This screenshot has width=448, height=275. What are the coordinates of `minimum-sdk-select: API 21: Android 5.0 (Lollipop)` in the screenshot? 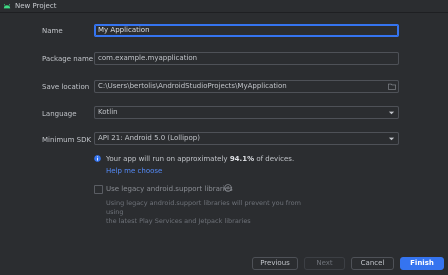 It's located at (246, 138).